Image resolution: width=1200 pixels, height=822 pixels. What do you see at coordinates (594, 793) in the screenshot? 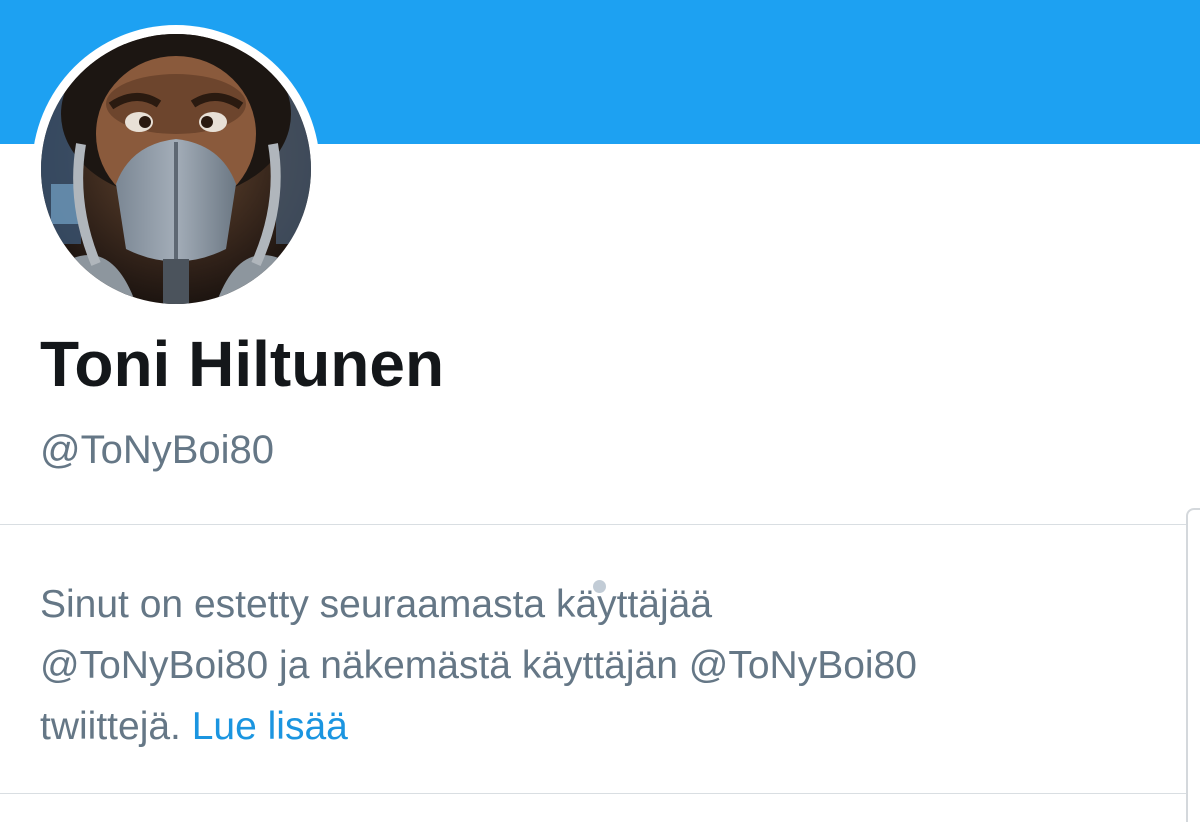
I see `section-divider-bottom` at bounding box center [594, 793].